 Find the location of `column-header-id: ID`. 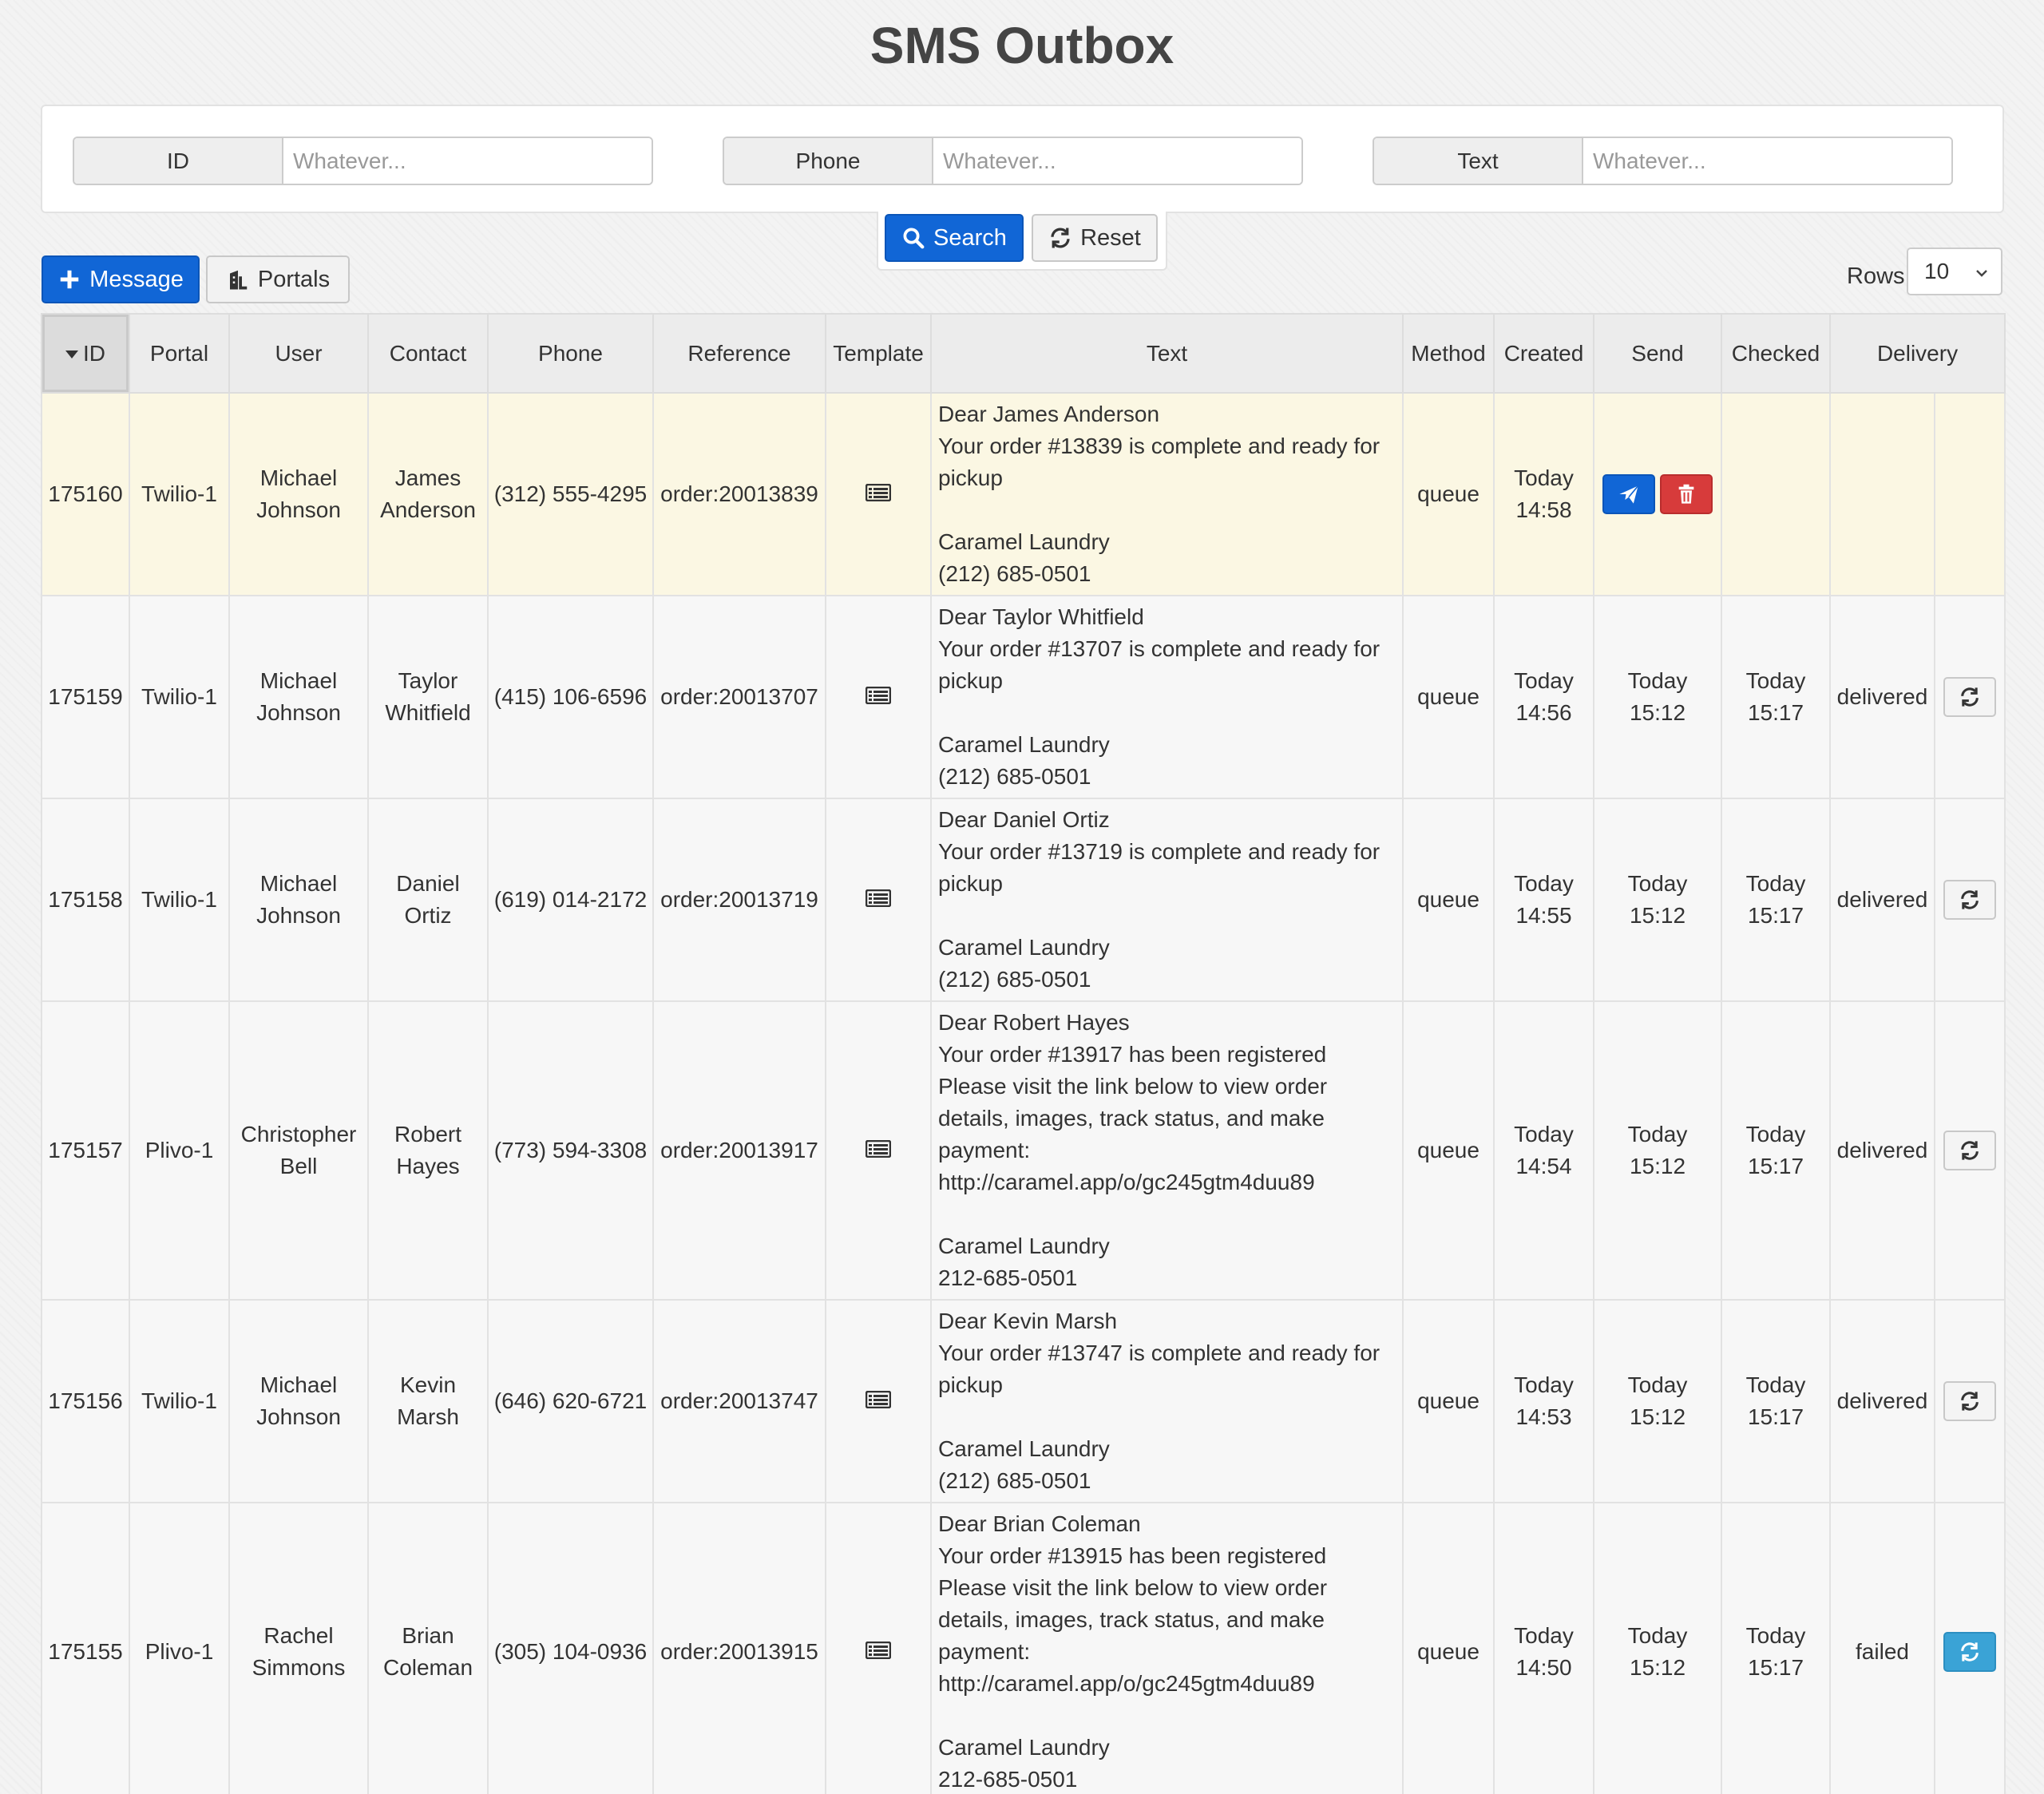

column-header-id: ID is located at coordinates (85, 353).